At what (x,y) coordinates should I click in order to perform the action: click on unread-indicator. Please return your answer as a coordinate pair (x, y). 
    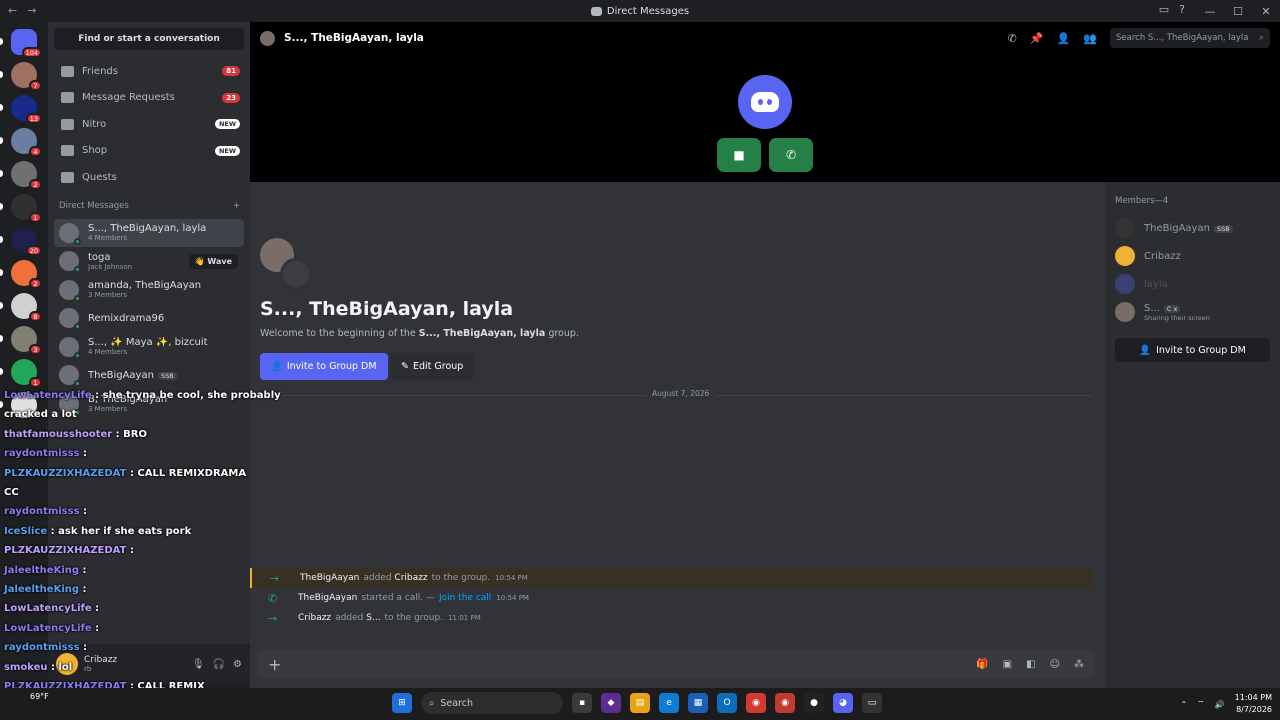
    Looking at the image, I should click on (1, 107).